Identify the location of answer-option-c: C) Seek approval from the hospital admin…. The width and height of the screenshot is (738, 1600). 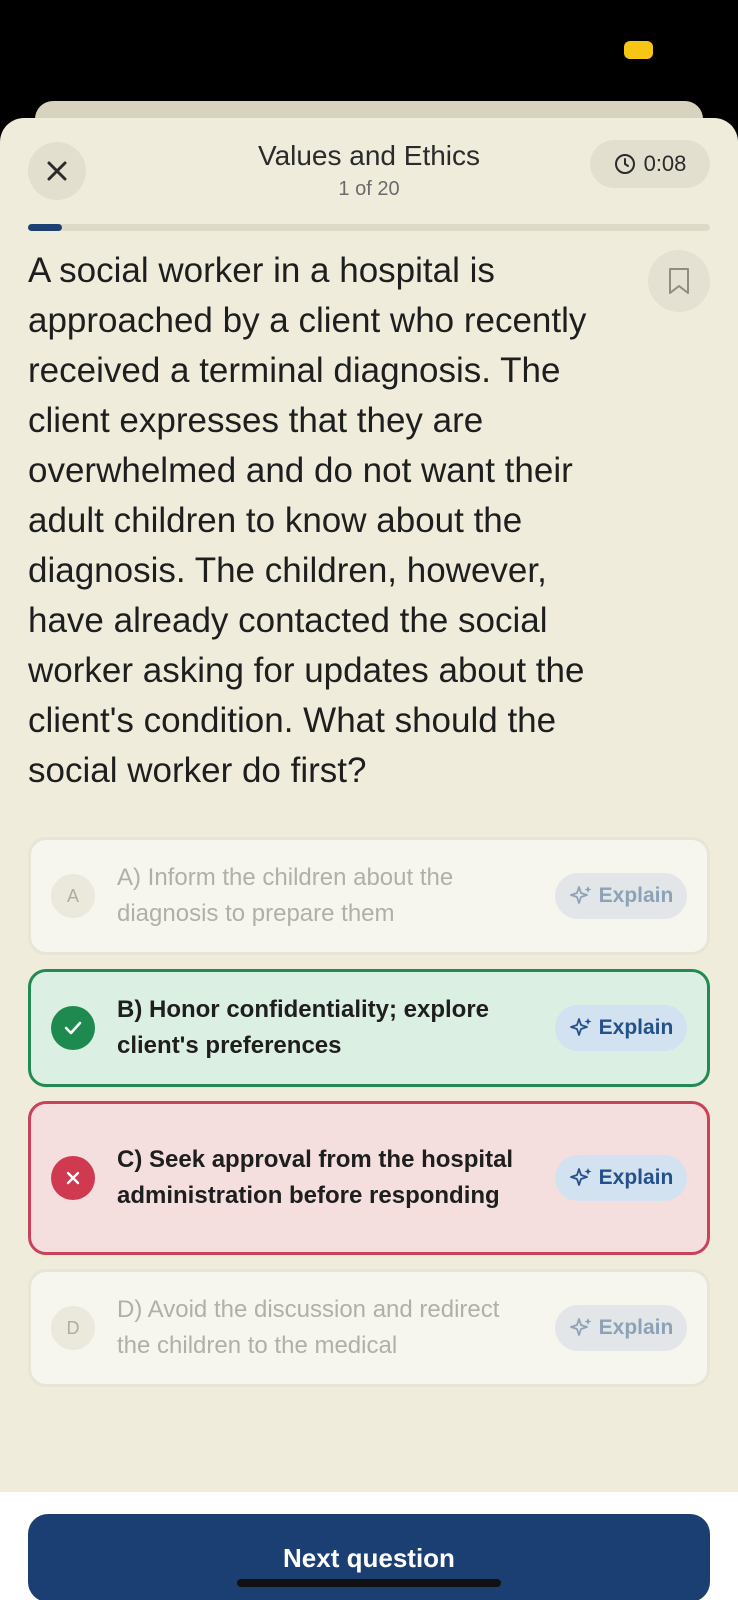
(369, 1178).